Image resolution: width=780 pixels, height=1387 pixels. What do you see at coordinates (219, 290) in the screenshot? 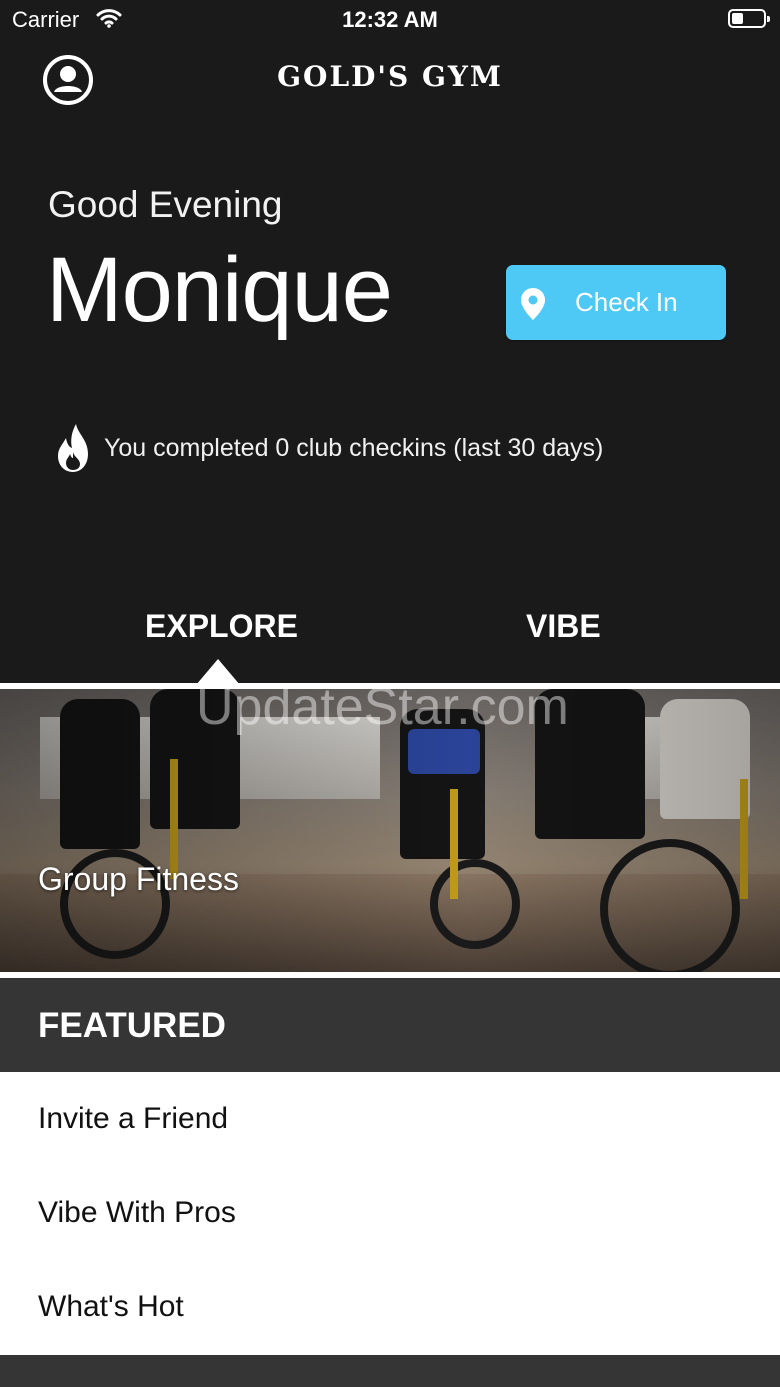
I see `user-name: Monique` at bounding box center [219, 290].